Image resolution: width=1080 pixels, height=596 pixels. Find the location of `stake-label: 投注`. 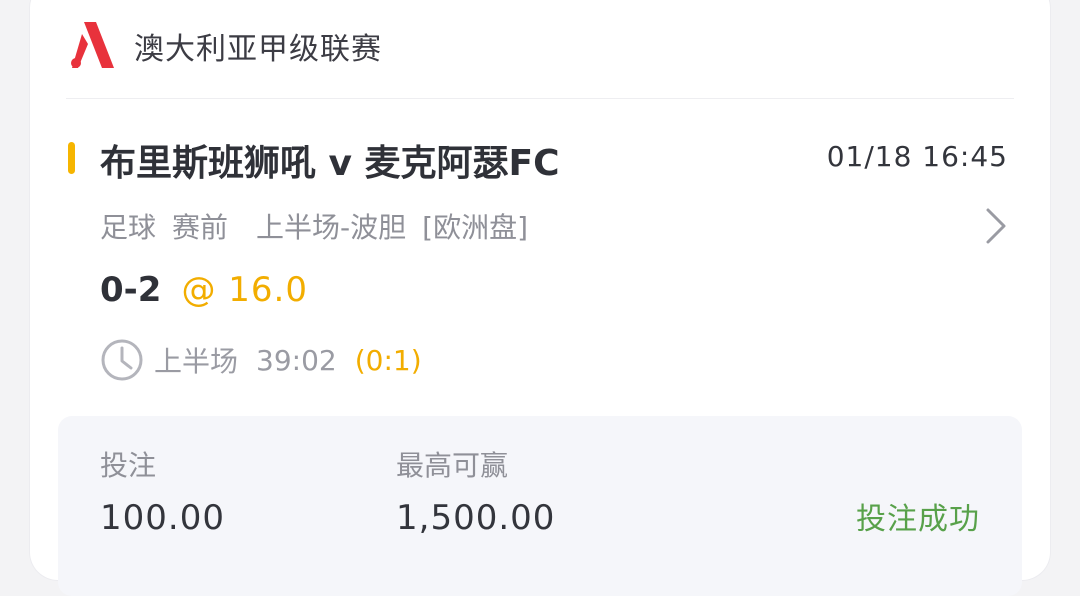

stake-label: 投注 is located at coordinates (128, 465).